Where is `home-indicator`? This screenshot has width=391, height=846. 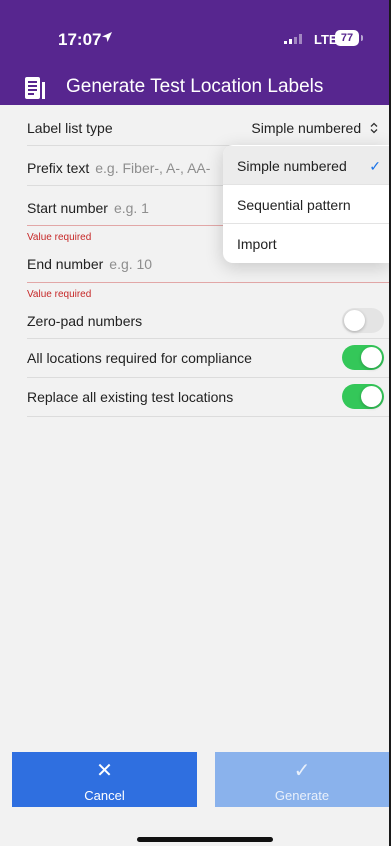 home-indicator is located at coordinates (205, 839).